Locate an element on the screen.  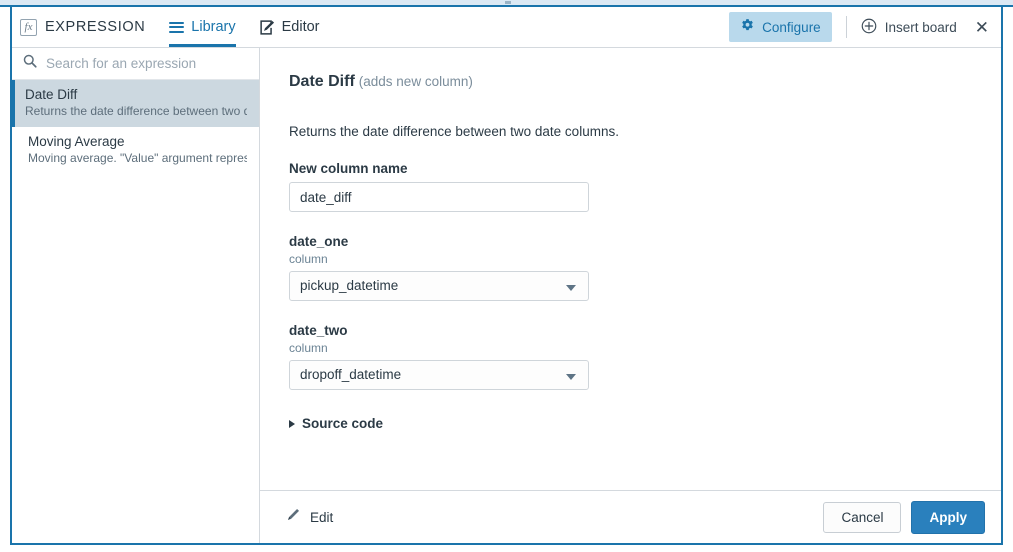
date-two-select: dropoff_datetime is located at coordinates (439, 375).